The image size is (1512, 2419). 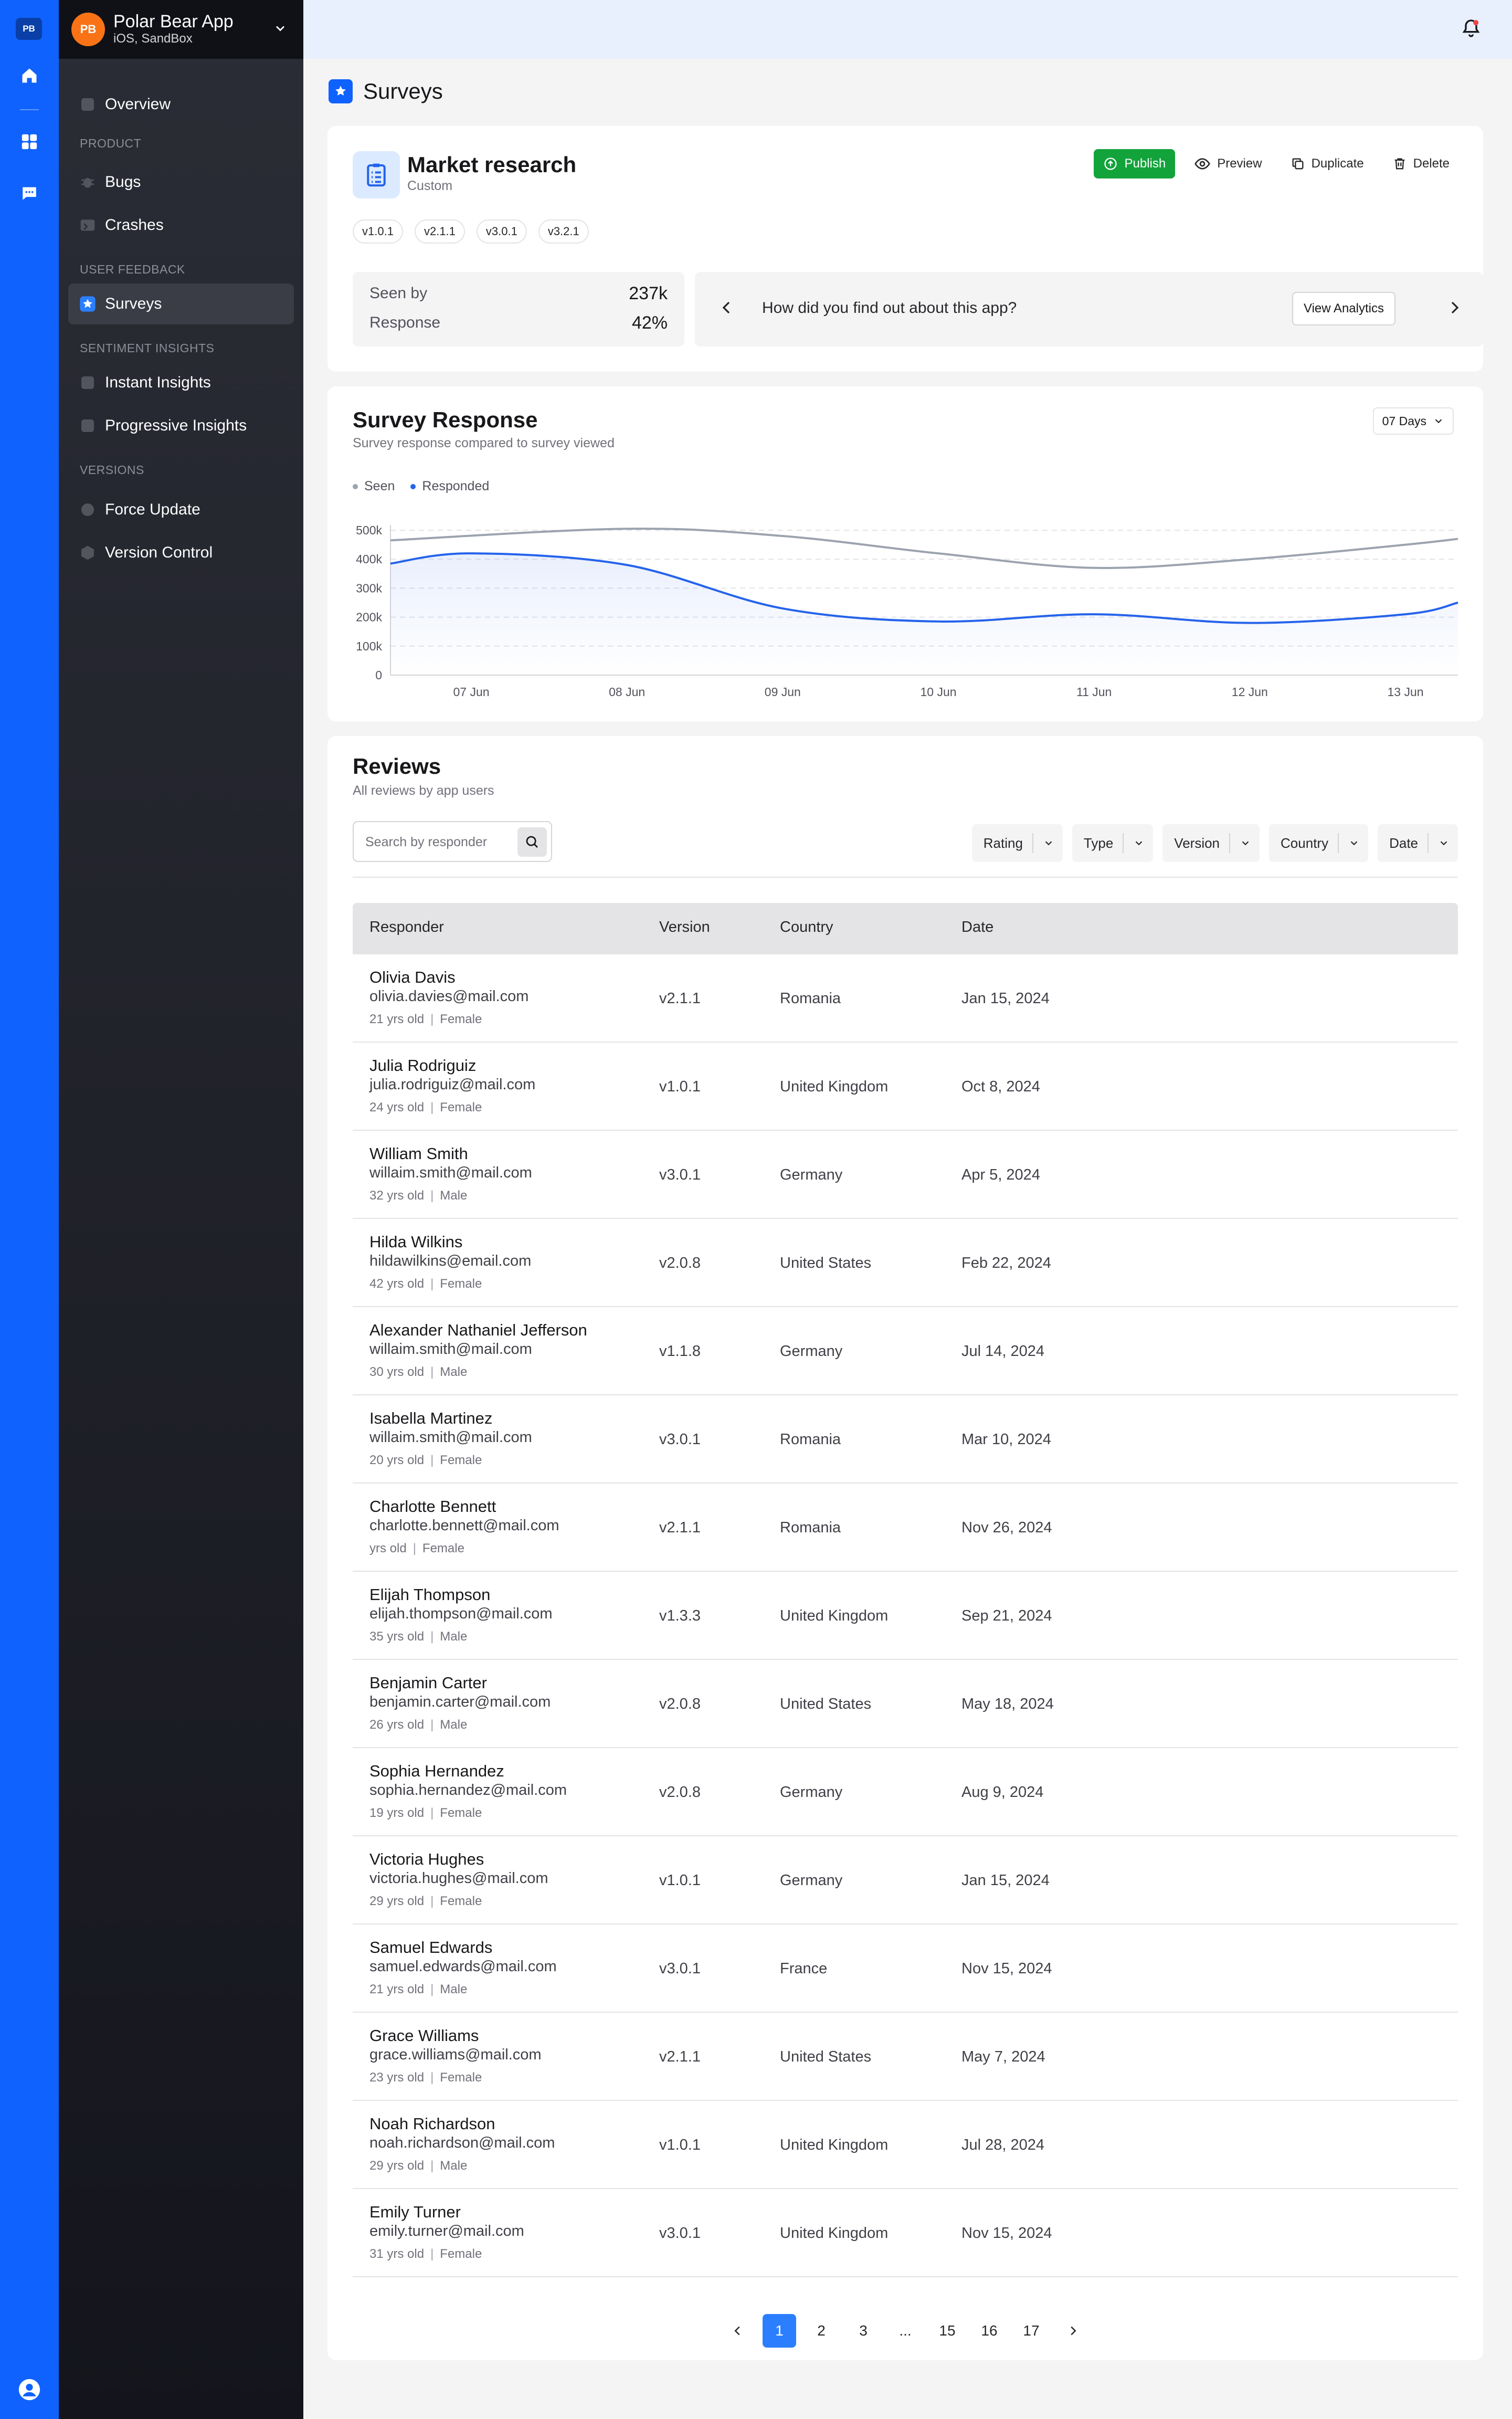 I want to click on duplicate-button: Duplicate, so click(x=1327, y=163).